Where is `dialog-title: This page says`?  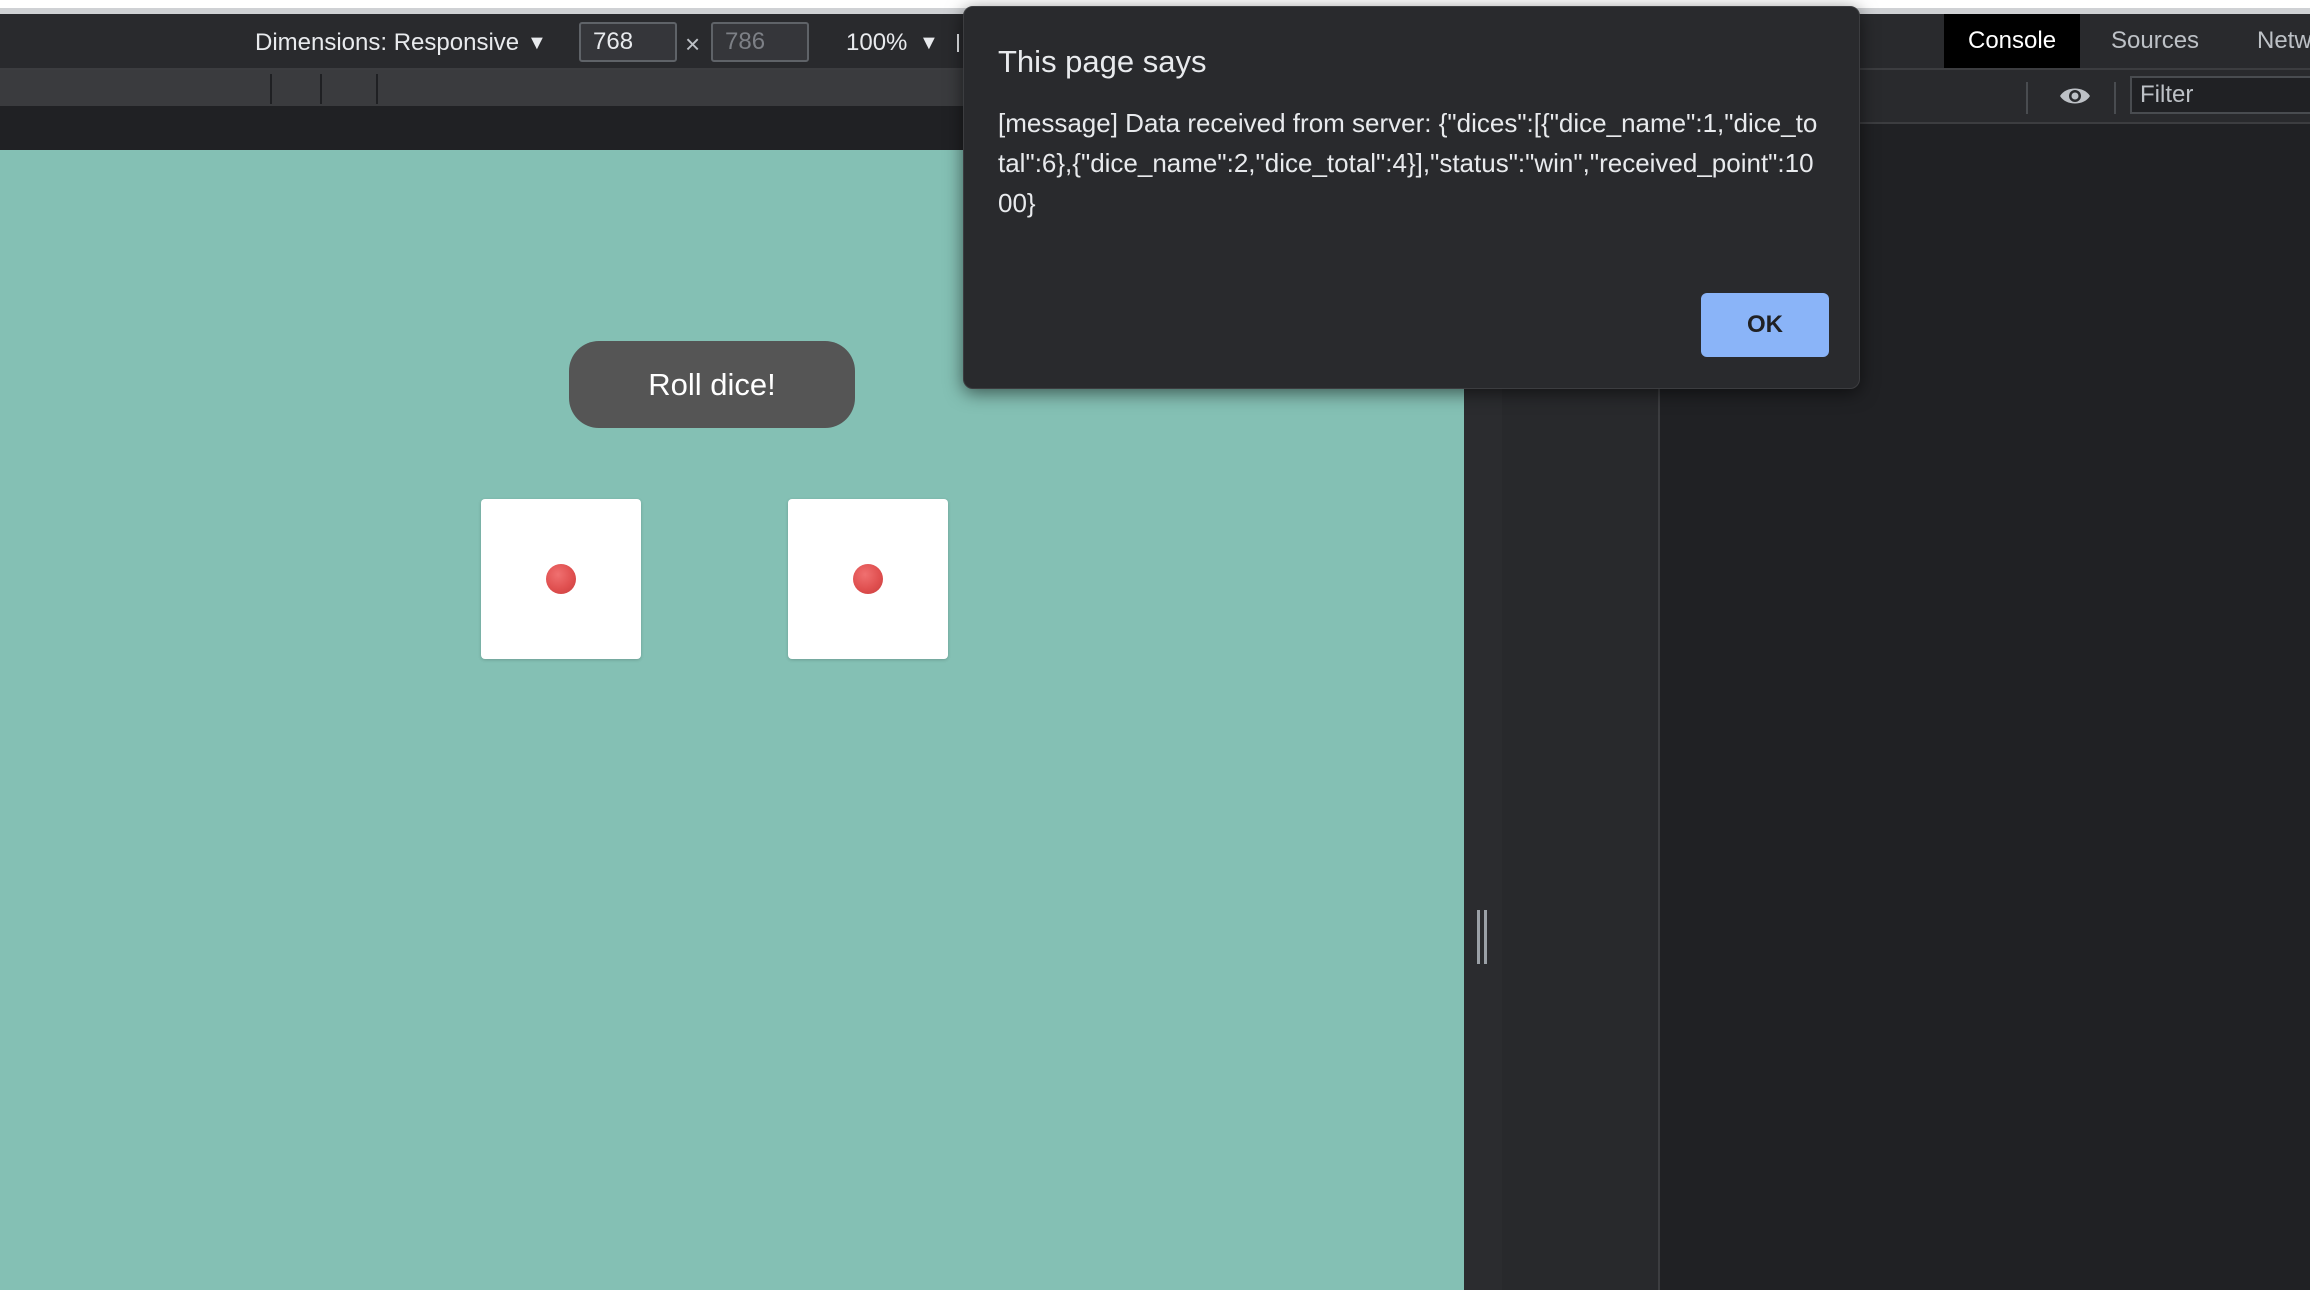 dialog-title: This page says is located at coordinates (1102, 61).